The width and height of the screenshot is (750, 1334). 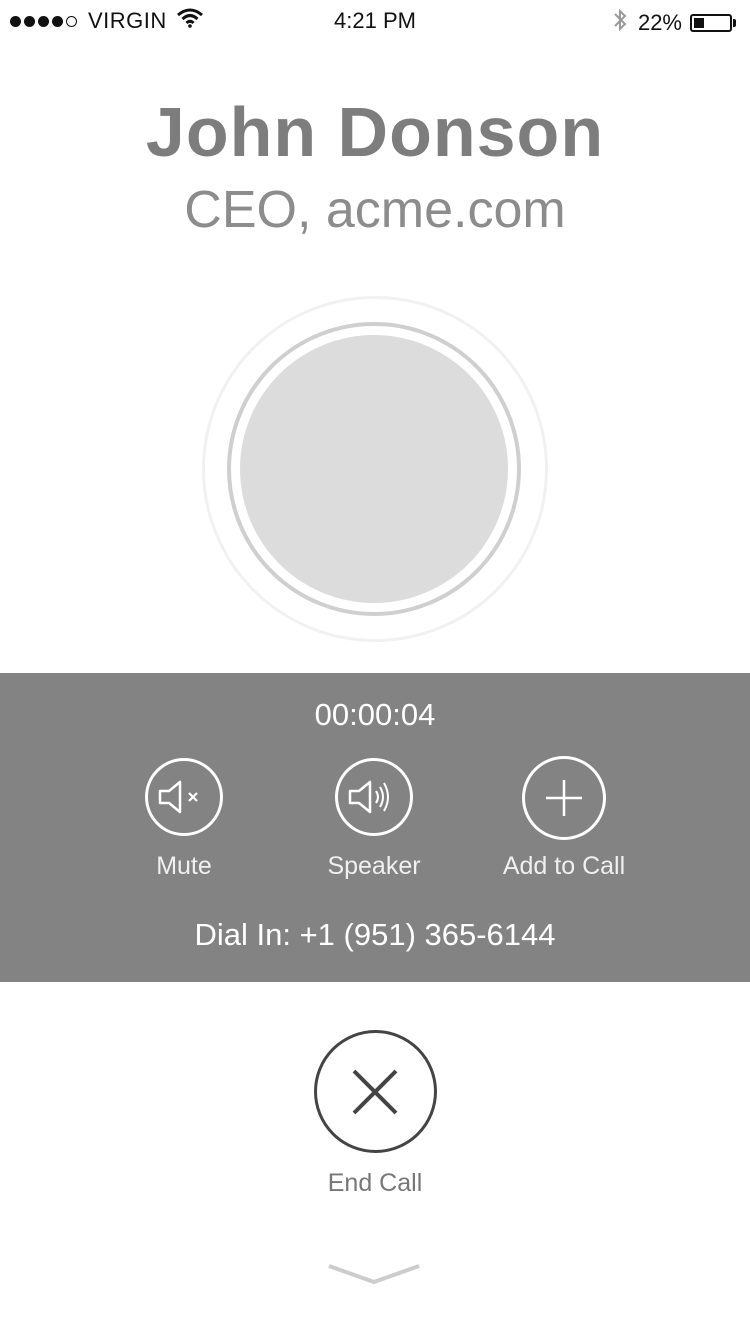 I want to click on bluetooth-icon, so click(x=620, y=23).